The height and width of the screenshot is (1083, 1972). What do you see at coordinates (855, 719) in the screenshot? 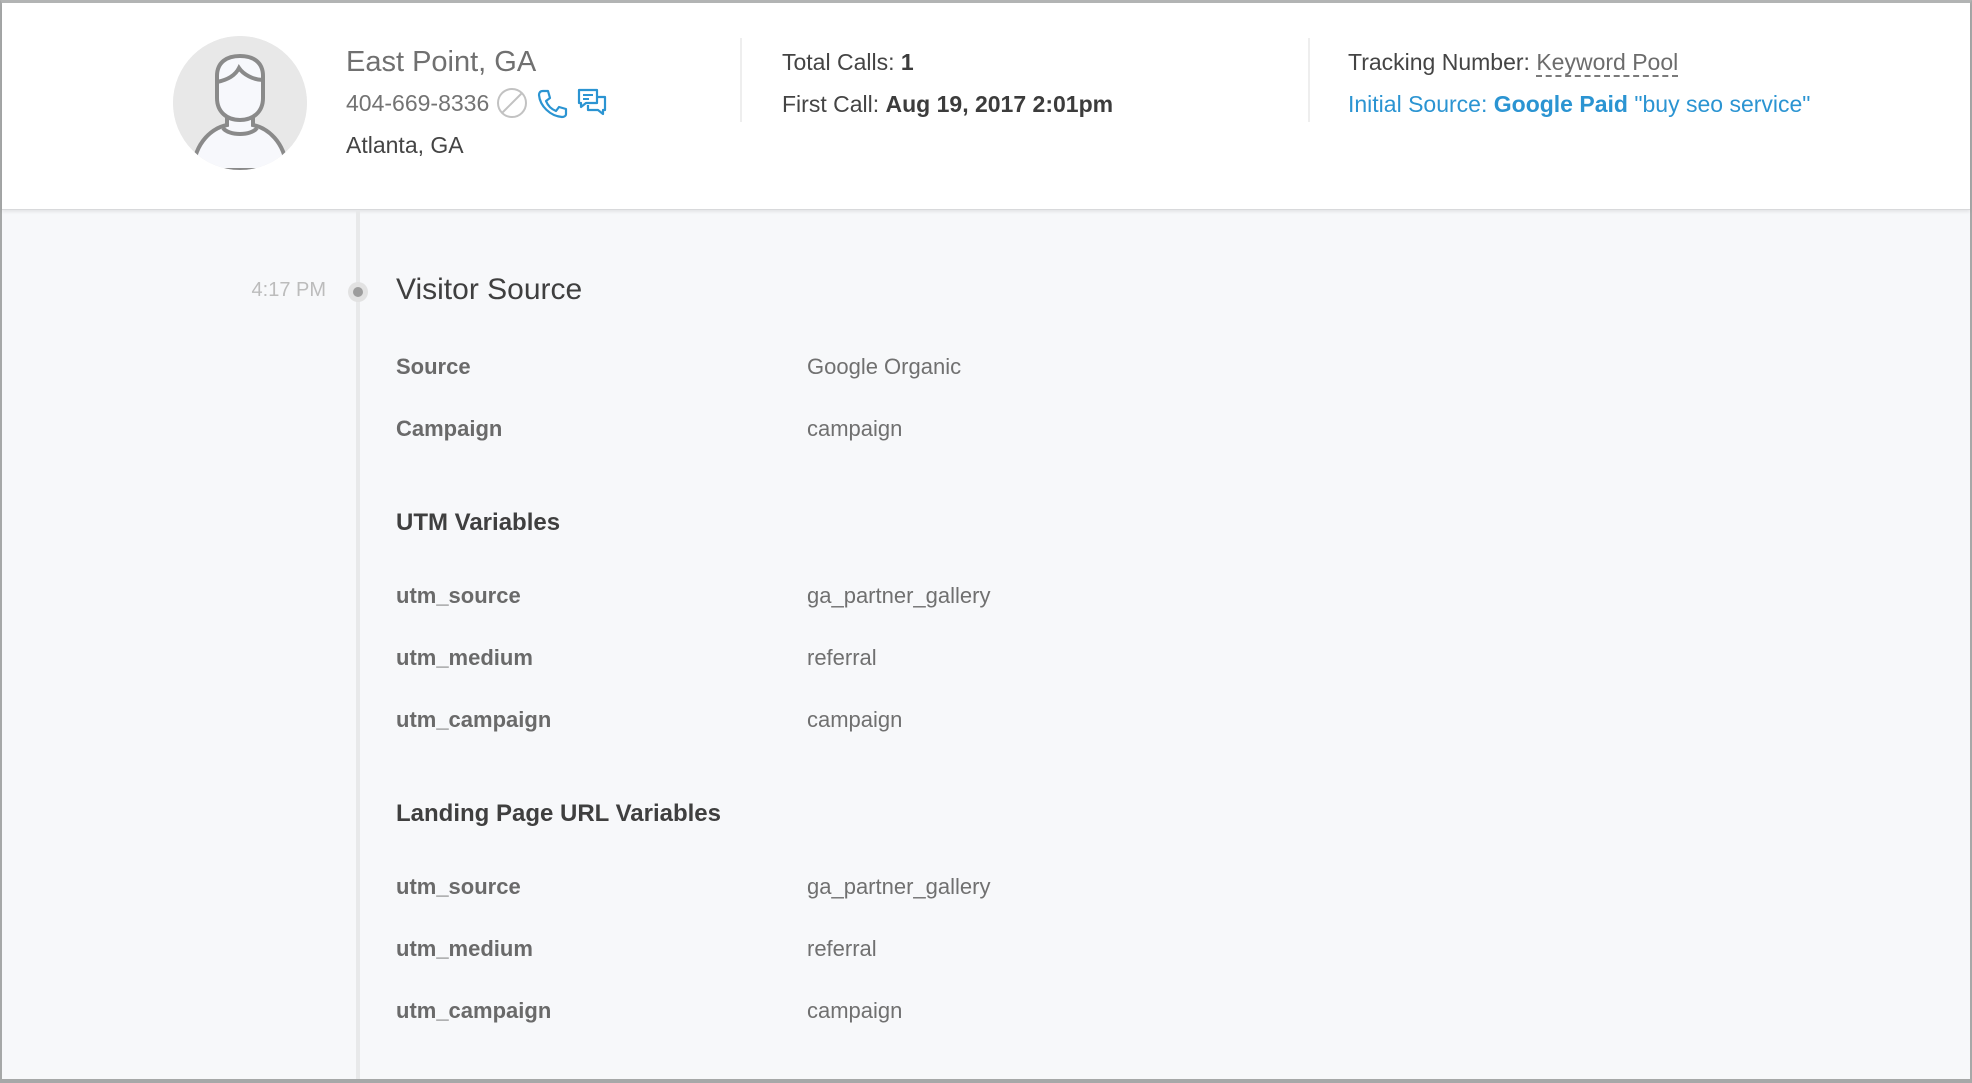
I see `utm-value: campaign` at bounding box center [855, 719].